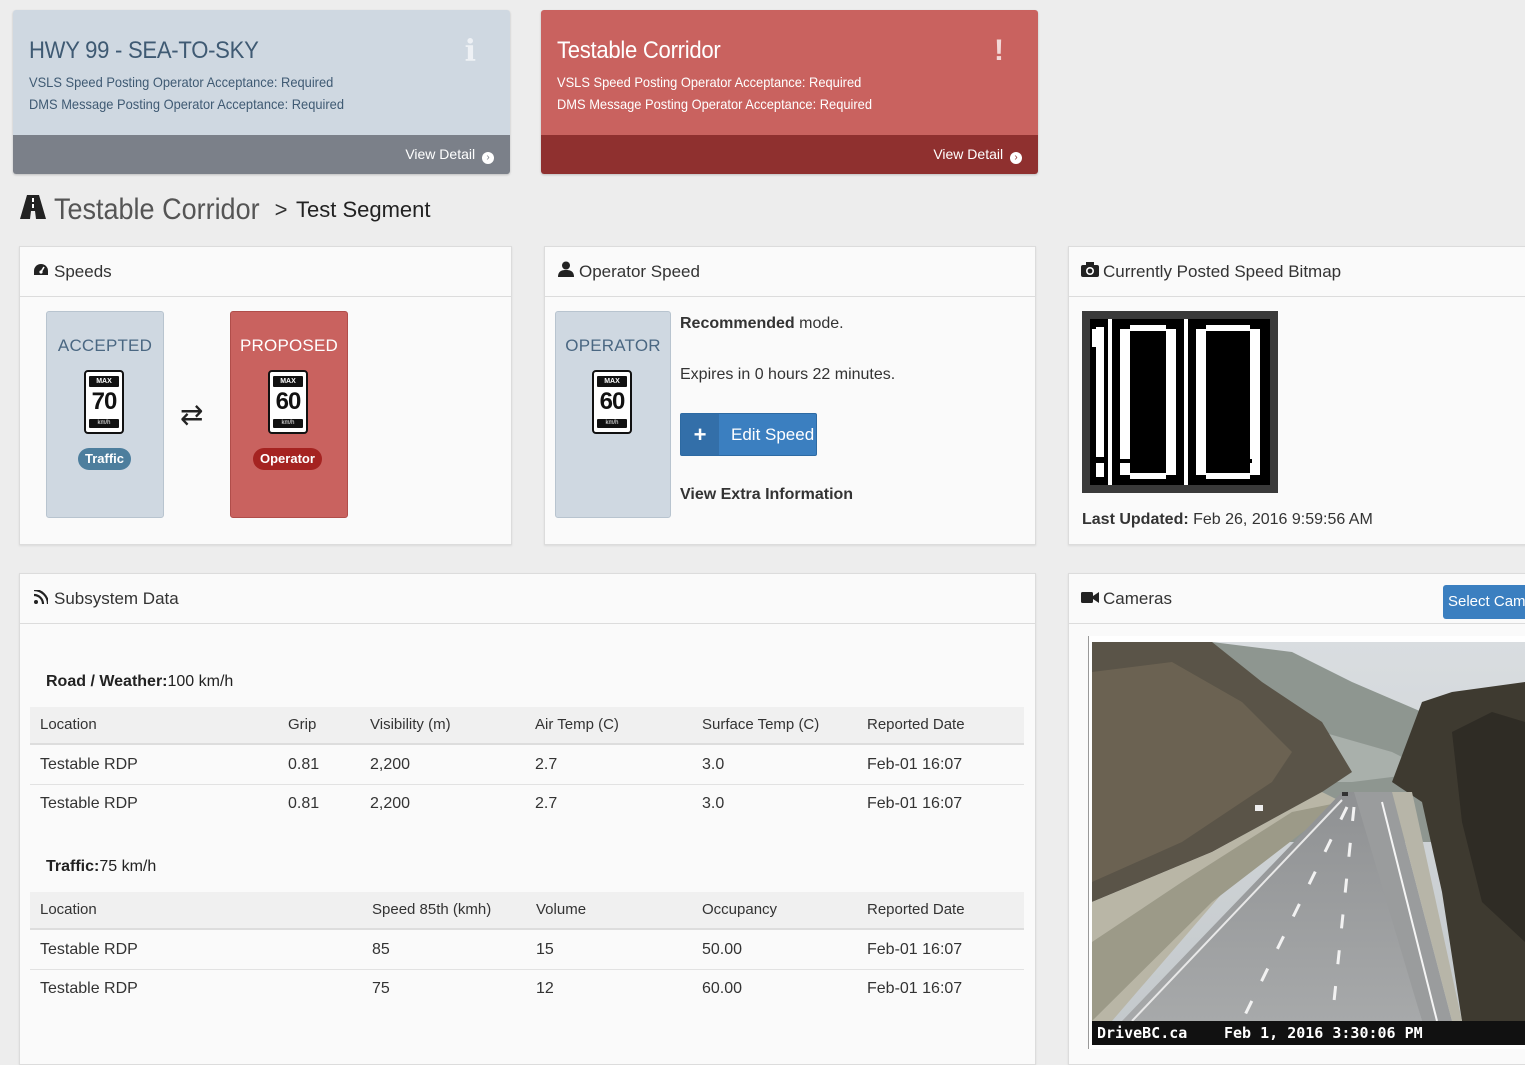 This screenshot has width=1525, height=1065. I want to click on camera-timestamp: Feb 1, 2016 3:30:06 PM, so click(1323, 1033).